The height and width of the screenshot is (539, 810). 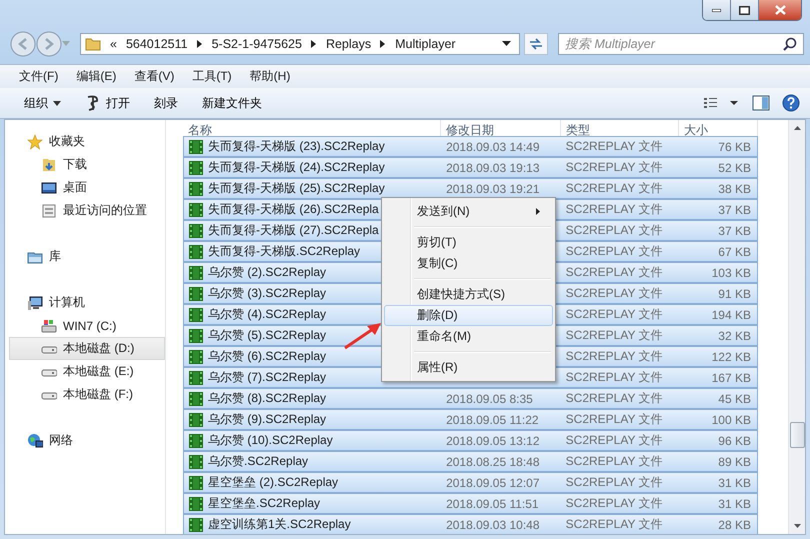 I want to click on file-name: 失而复得-天梯版 (26).SC2Repla, so click(x=293, y=209).